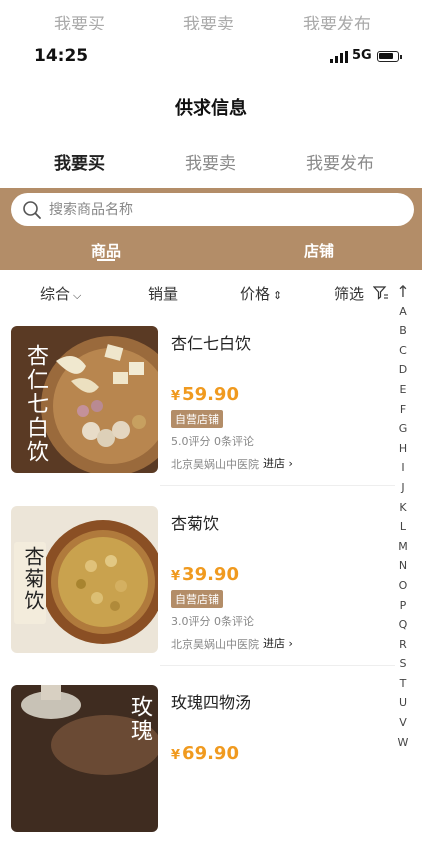  Describe the element at coordinates (403, 586) in the screenshot. I see `index-letter: O` at that location.